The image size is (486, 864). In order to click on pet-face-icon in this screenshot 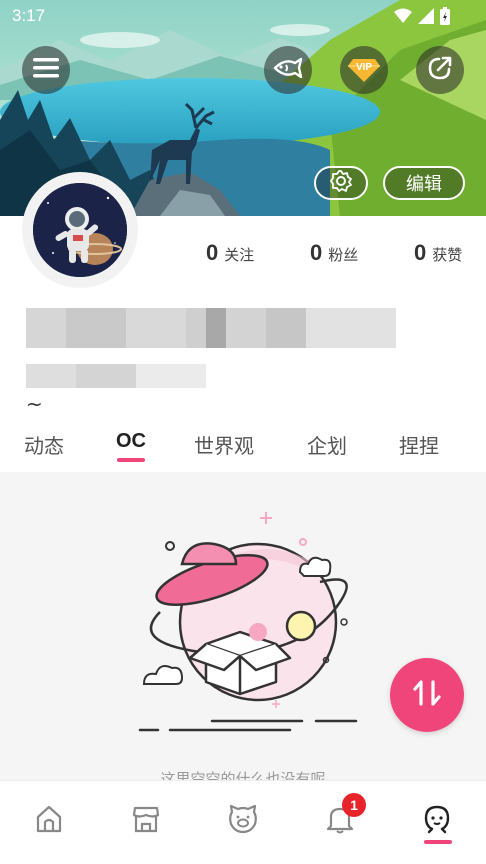, I will do `click(243, 821)`.